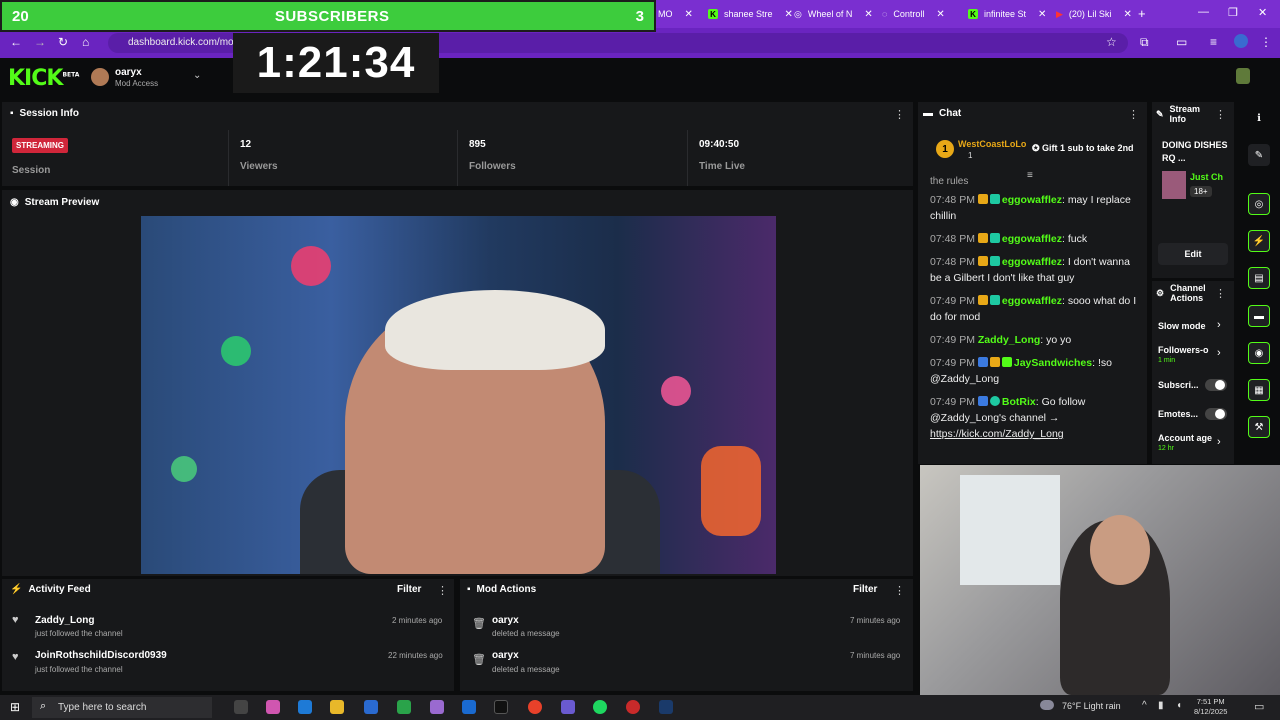  I want to click on cloud-icon, so click(1047, 705).